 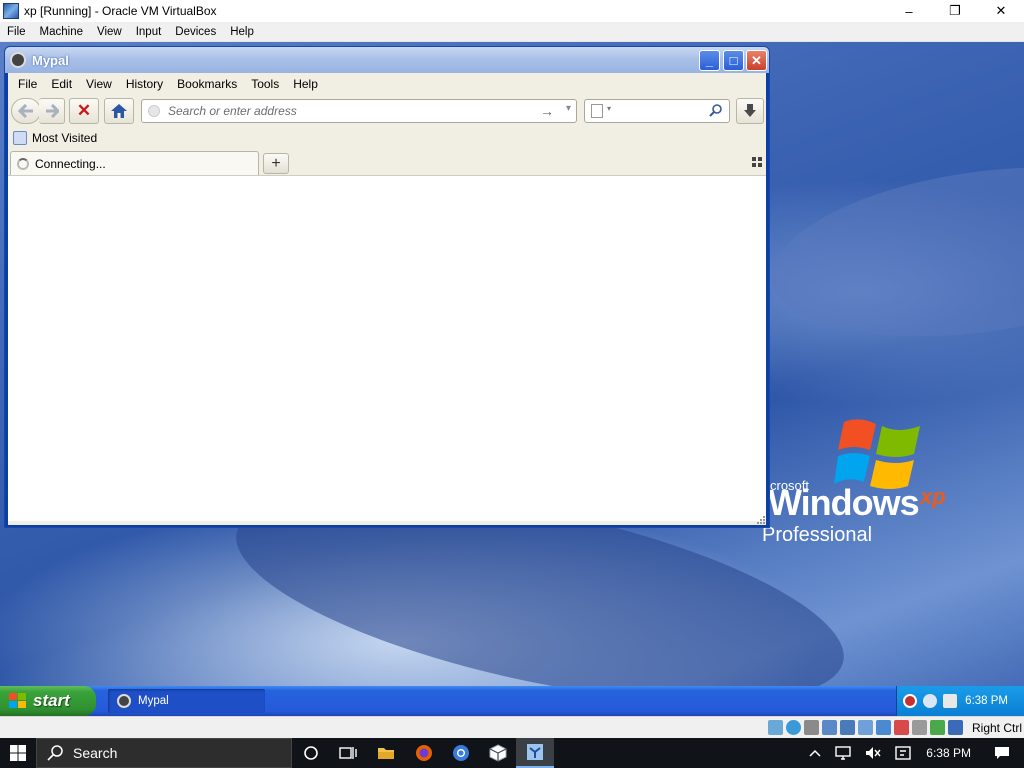 I want to click on download-arrow-icon, so click(x=750, y=110).